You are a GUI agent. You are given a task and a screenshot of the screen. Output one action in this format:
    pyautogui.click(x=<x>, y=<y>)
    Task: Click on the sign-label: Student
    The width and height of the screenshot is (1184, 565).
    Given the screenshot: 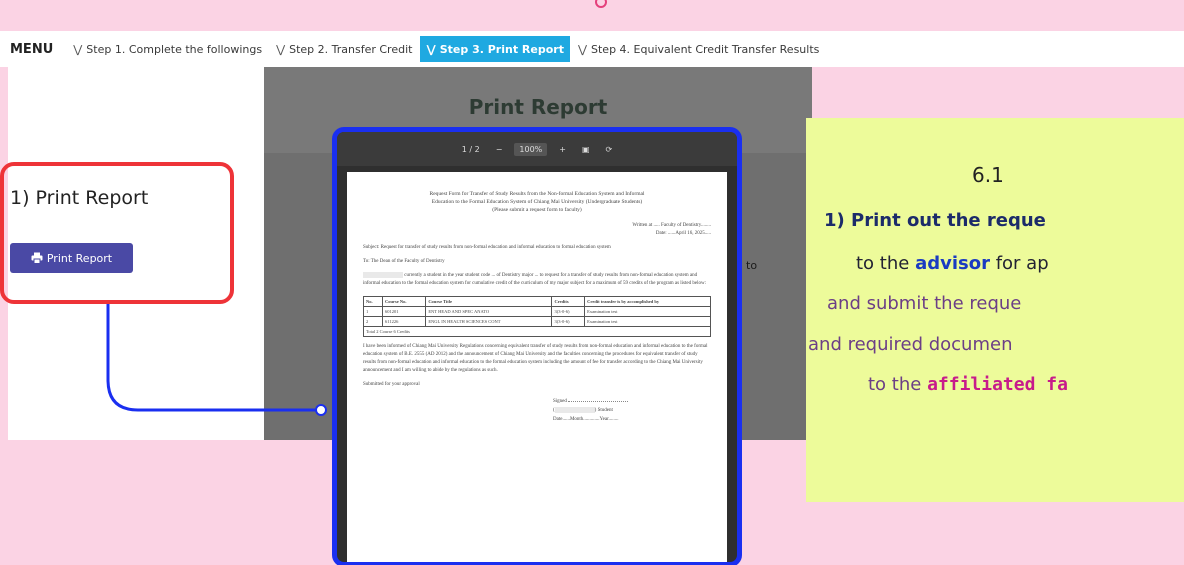 What is the action you would take?
    pyautogui.click(x=605, y=411)
    